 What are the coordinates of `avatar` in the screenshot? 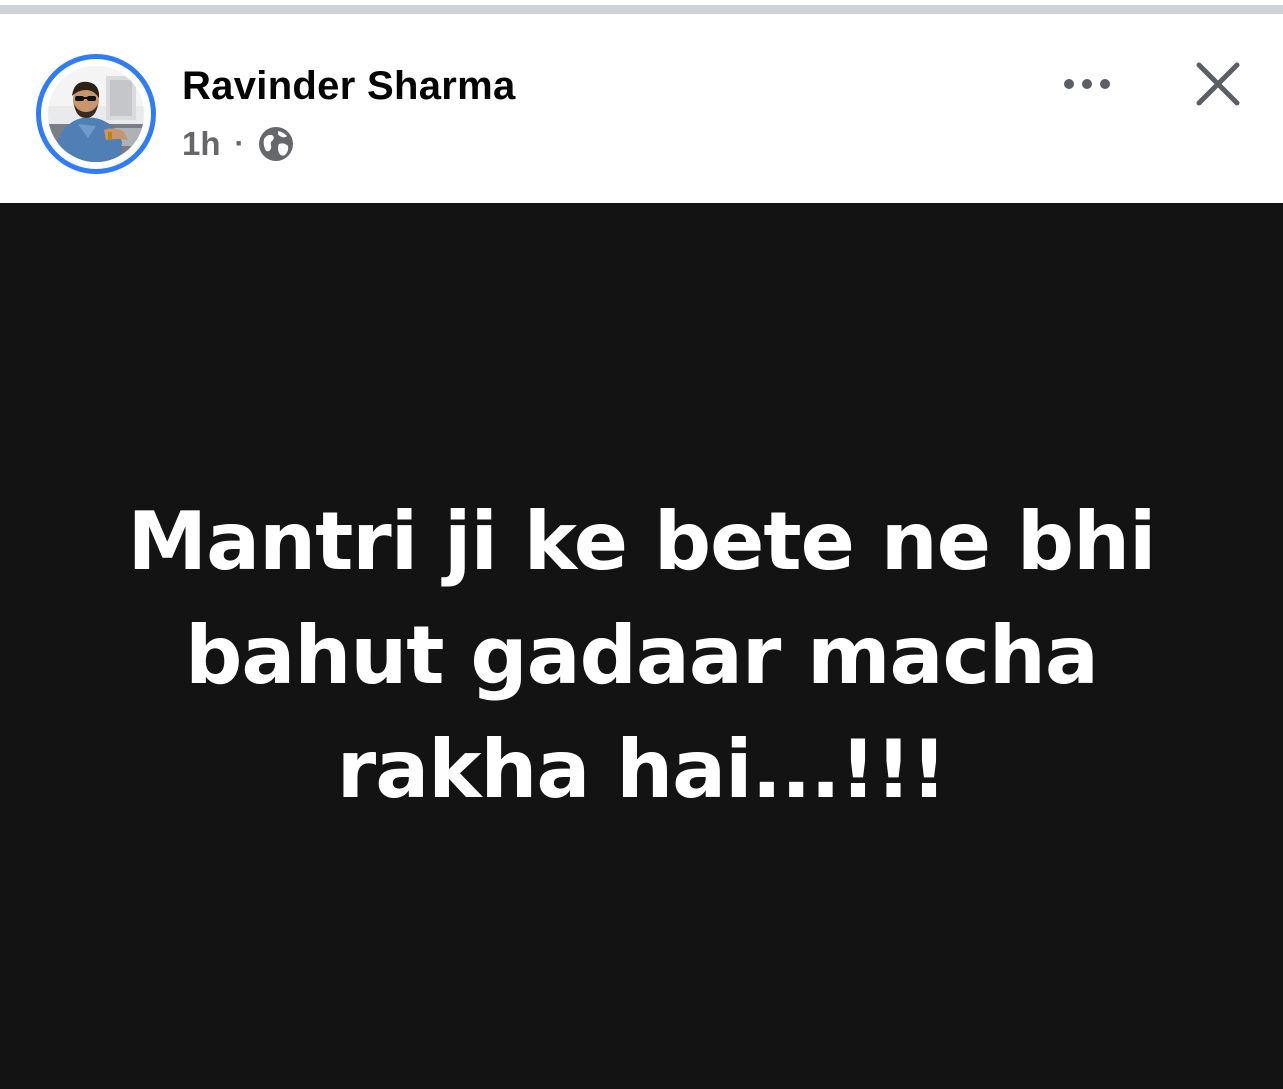 It's located at (96, 114).